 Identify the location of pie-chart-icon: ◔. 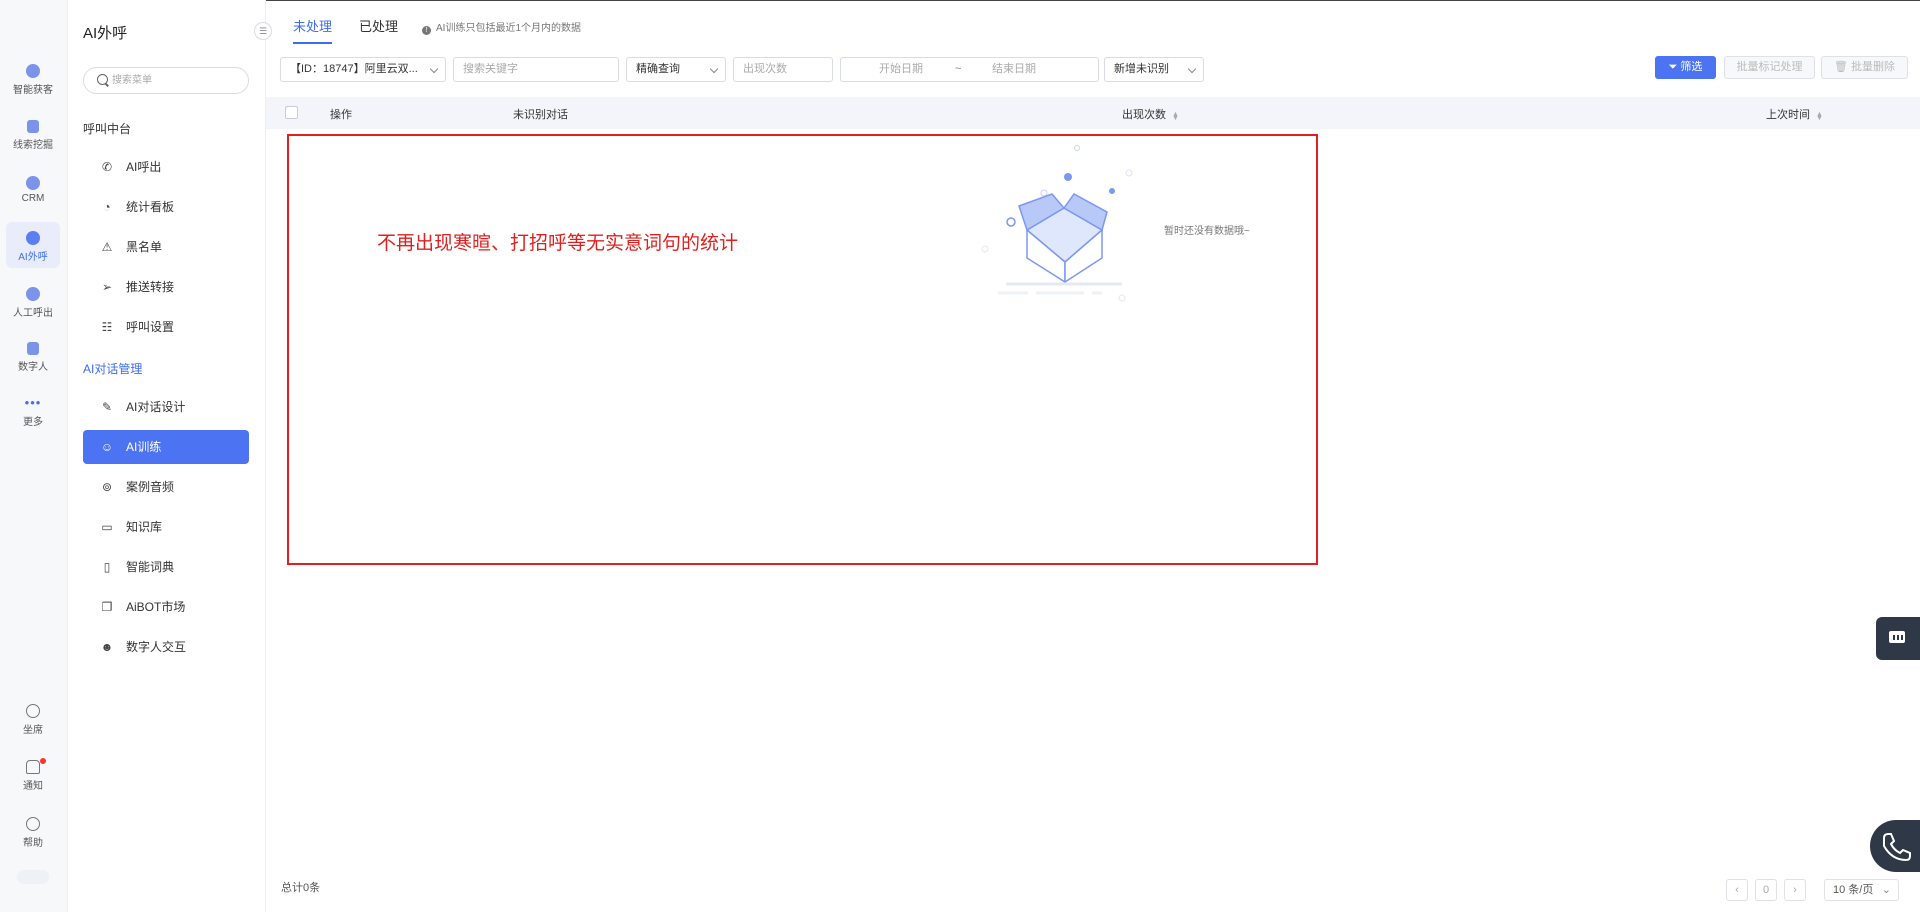
(107, 207).